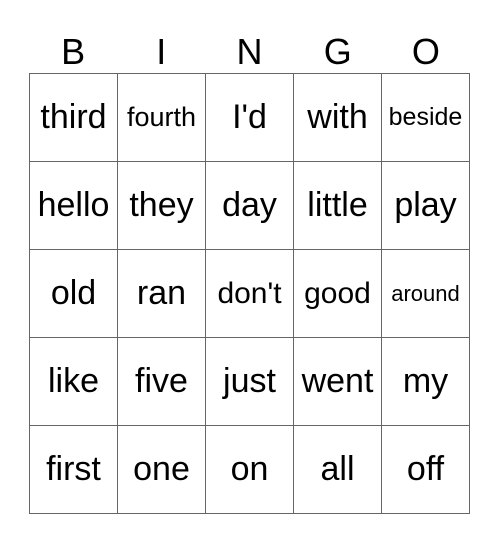 The width and height of the screenshot is (500, 544). Describe the element at coordinates (74, 470) in the screenshot. I see `bingo-cell: first` at that location.